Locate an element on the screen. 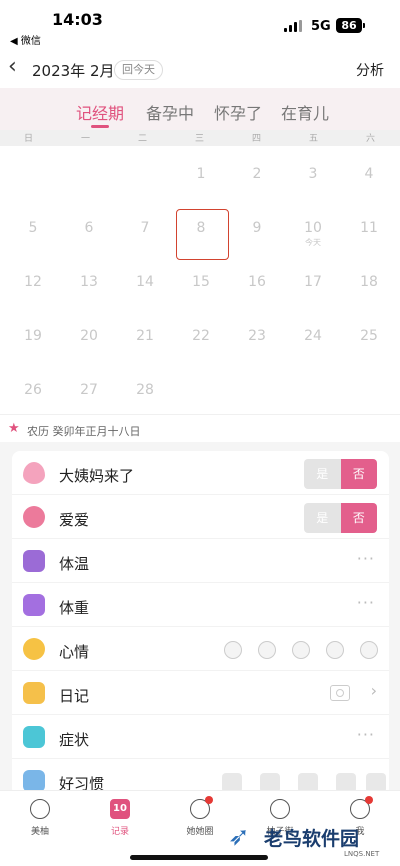  active-tab-indicator is located at coordinates (100, 126).